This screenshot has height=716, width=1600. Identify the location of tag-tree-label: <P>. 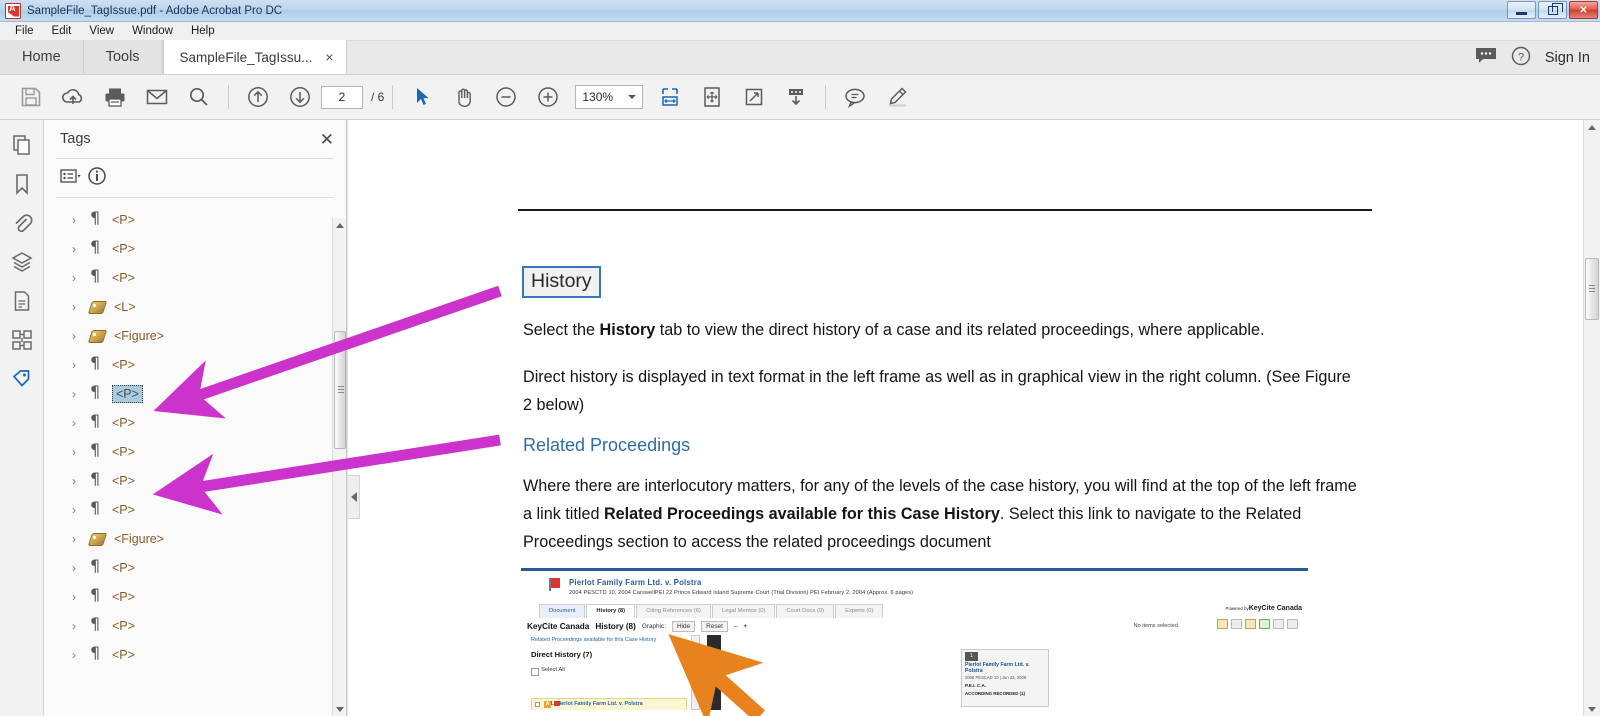
(123, 654).